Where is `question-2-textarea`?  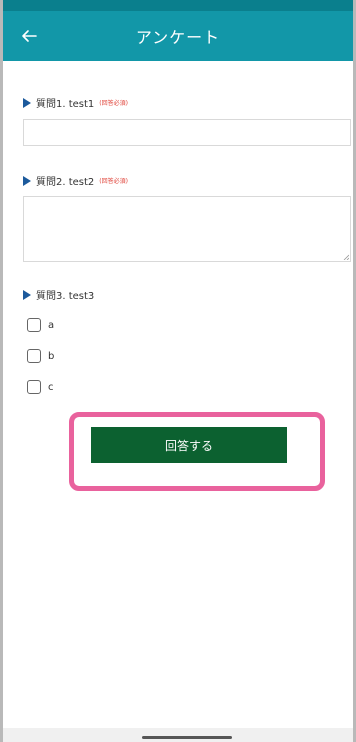 question-2-textarea is located at coordinates (187, 229).